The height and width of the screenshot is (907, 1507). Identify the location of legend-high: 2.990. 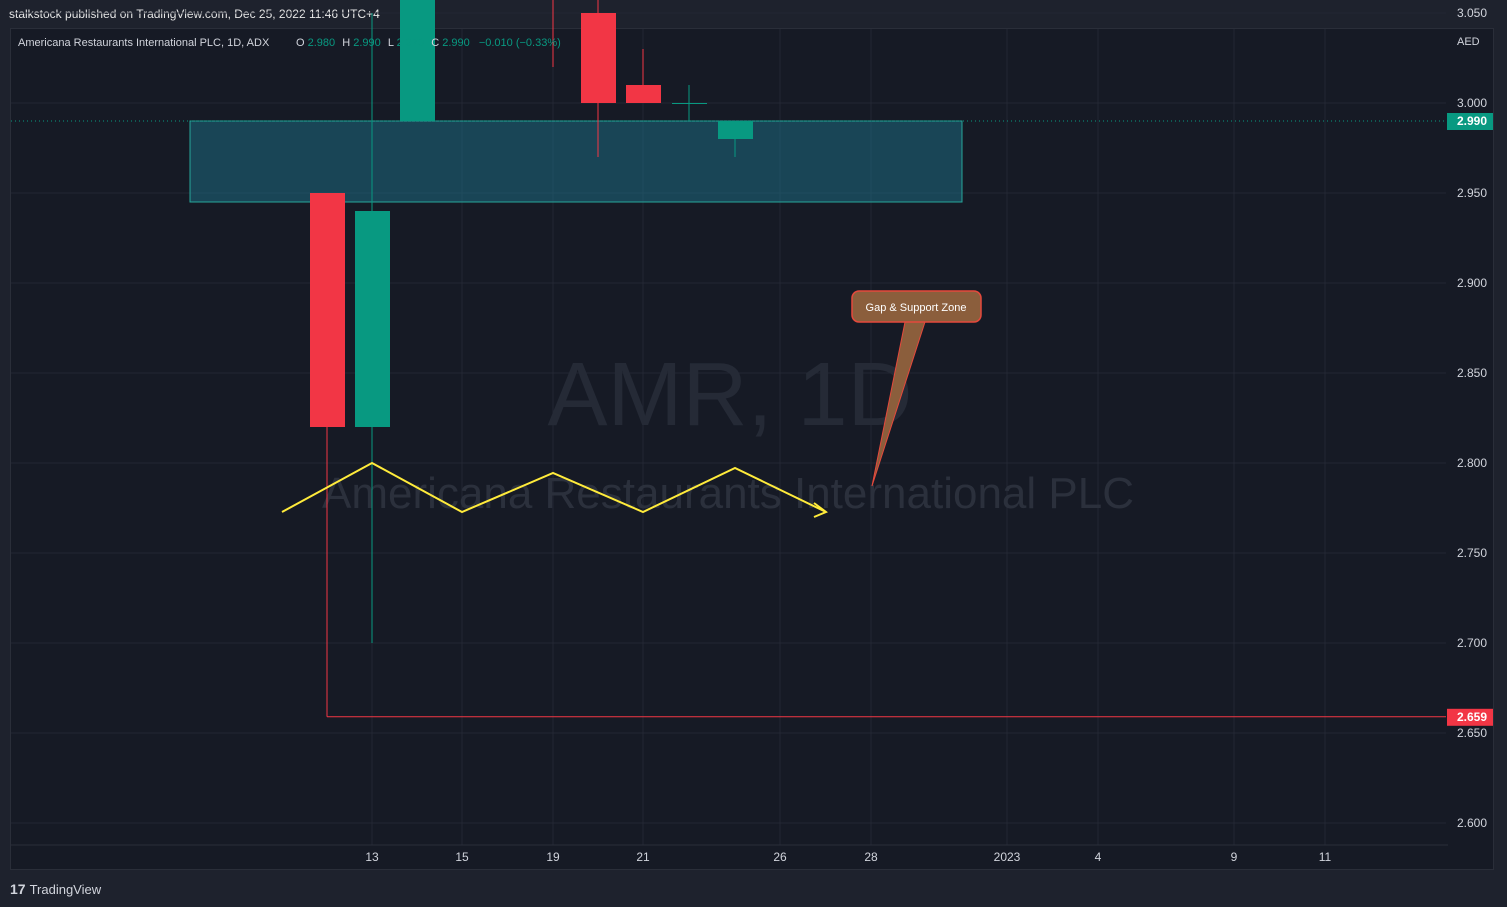
(367, 43).